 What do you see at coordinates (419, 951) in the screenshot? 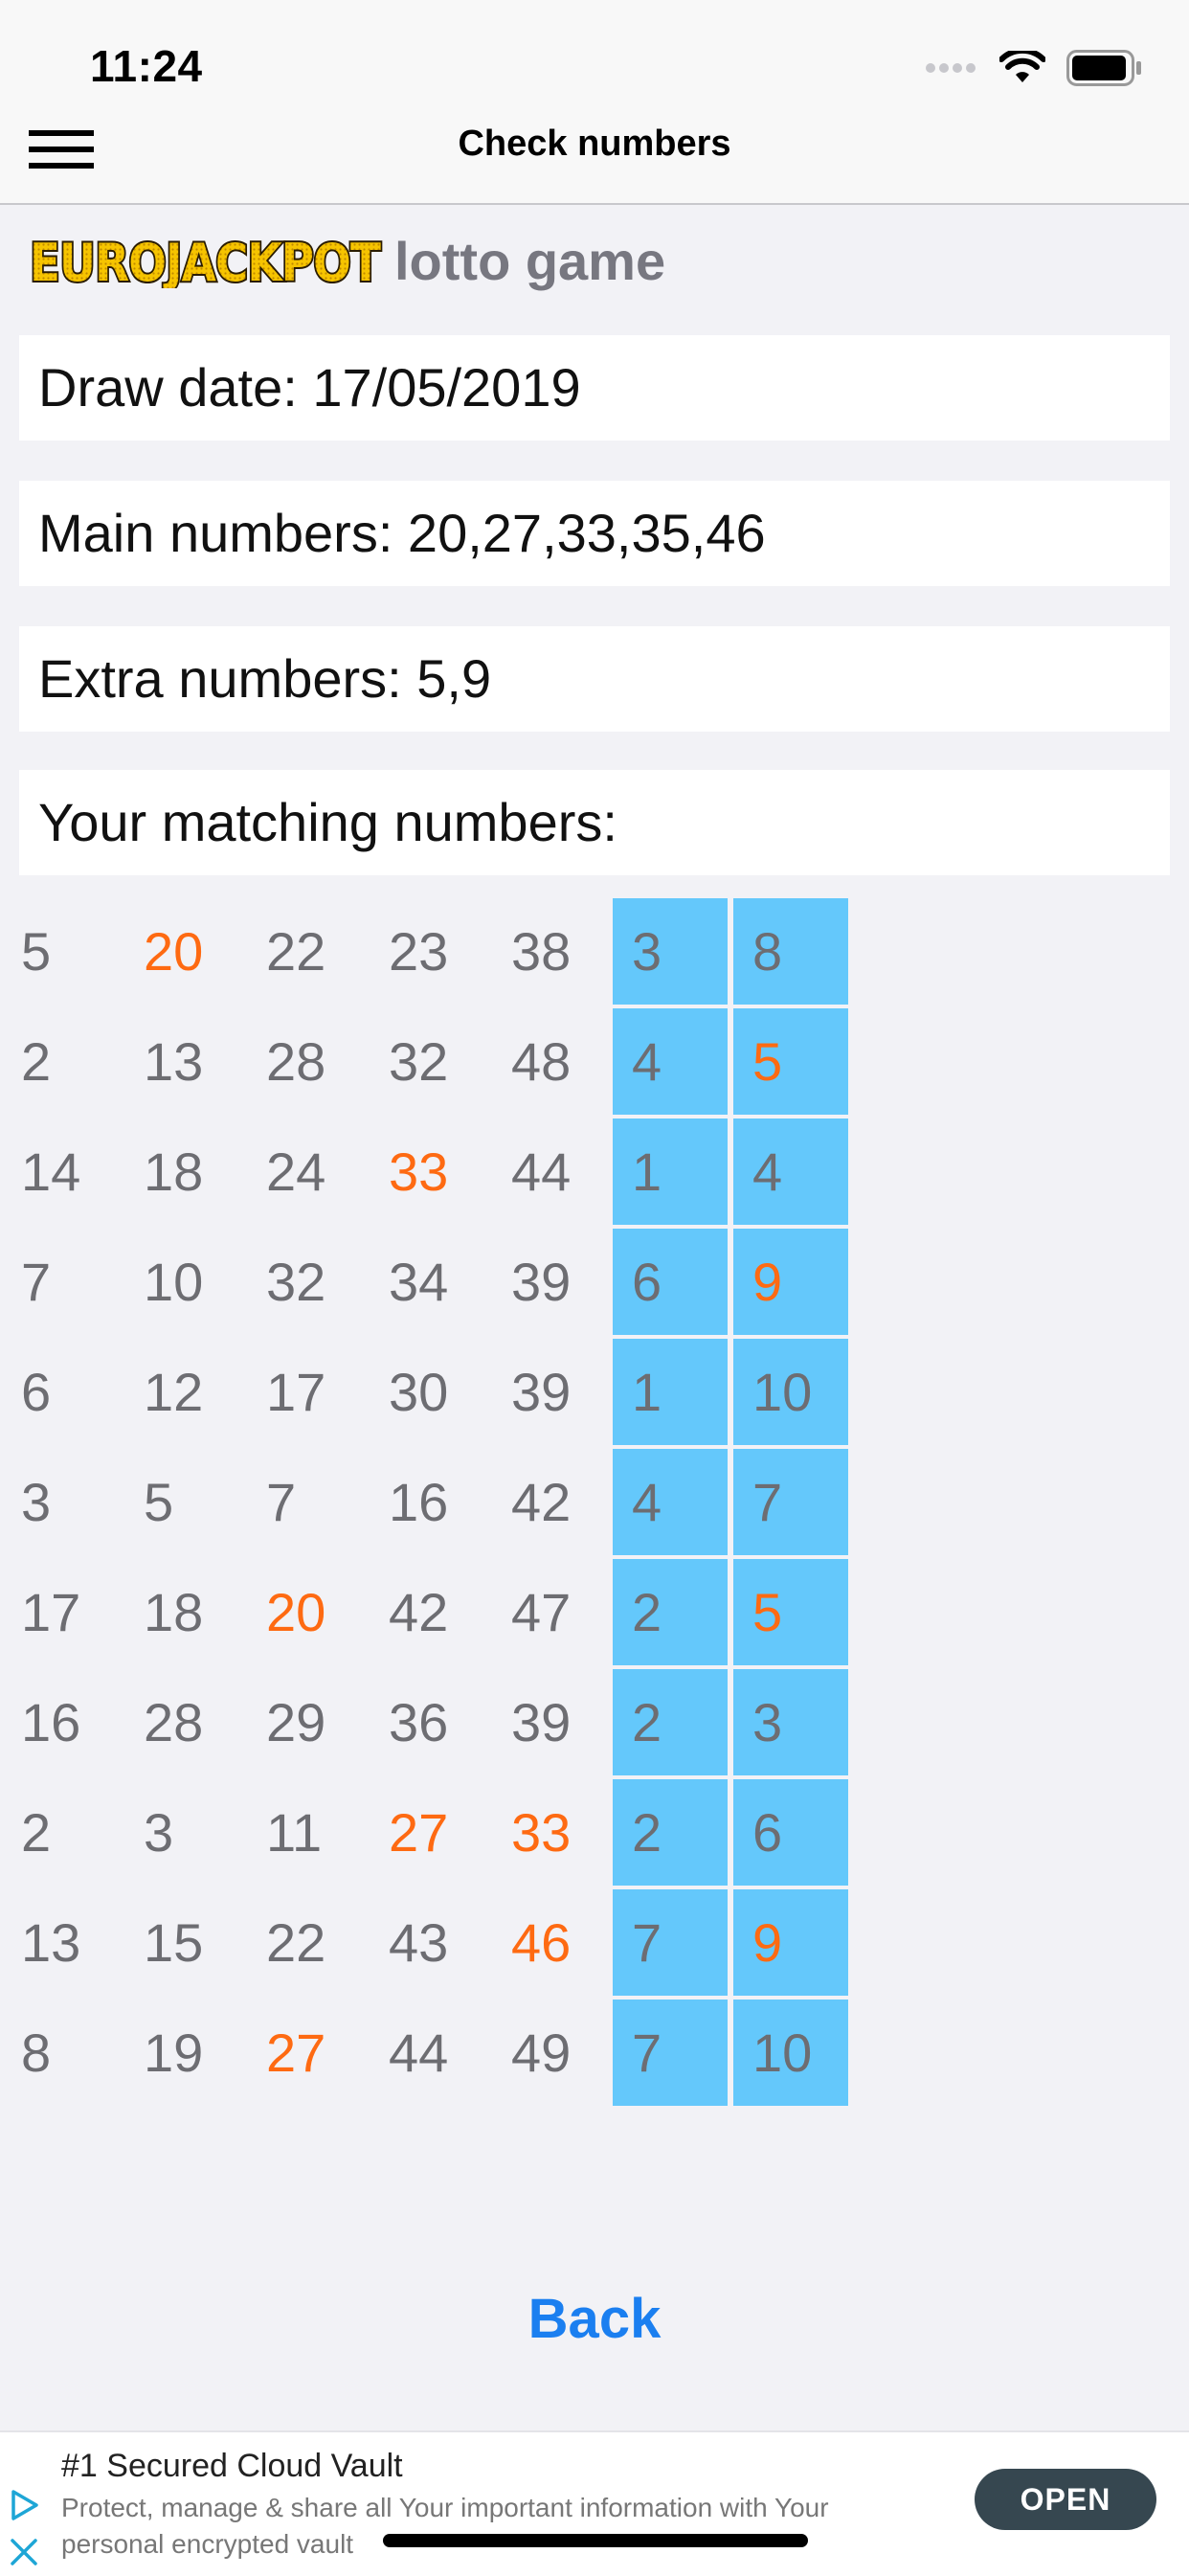
I see `main-number: 23` at bounding box center [419, 951].